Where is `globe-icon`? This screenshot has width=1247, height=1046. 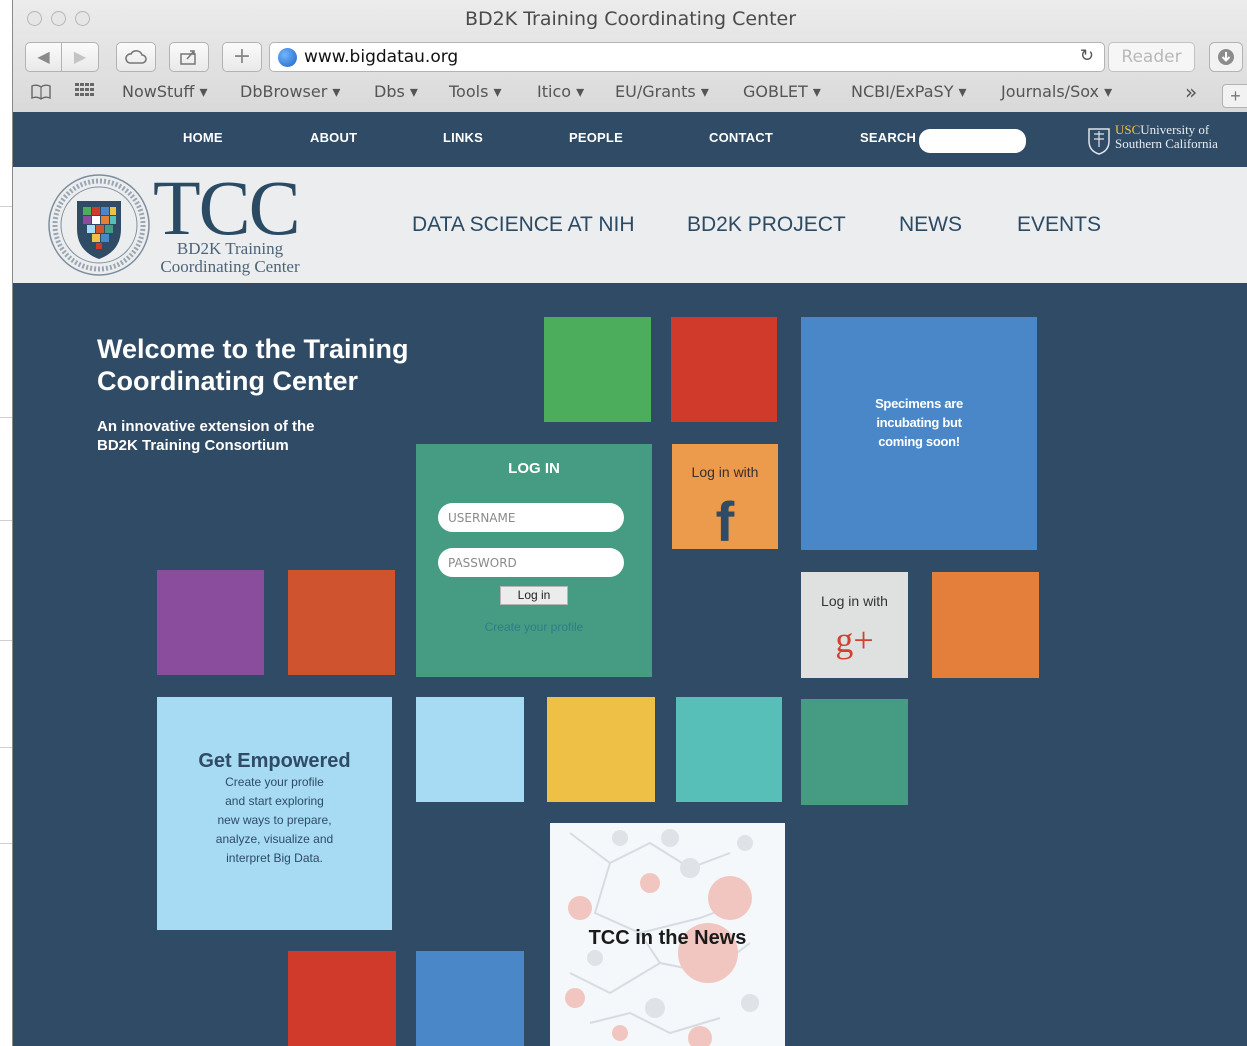
globe-icon is located at coordinates (287, 57).